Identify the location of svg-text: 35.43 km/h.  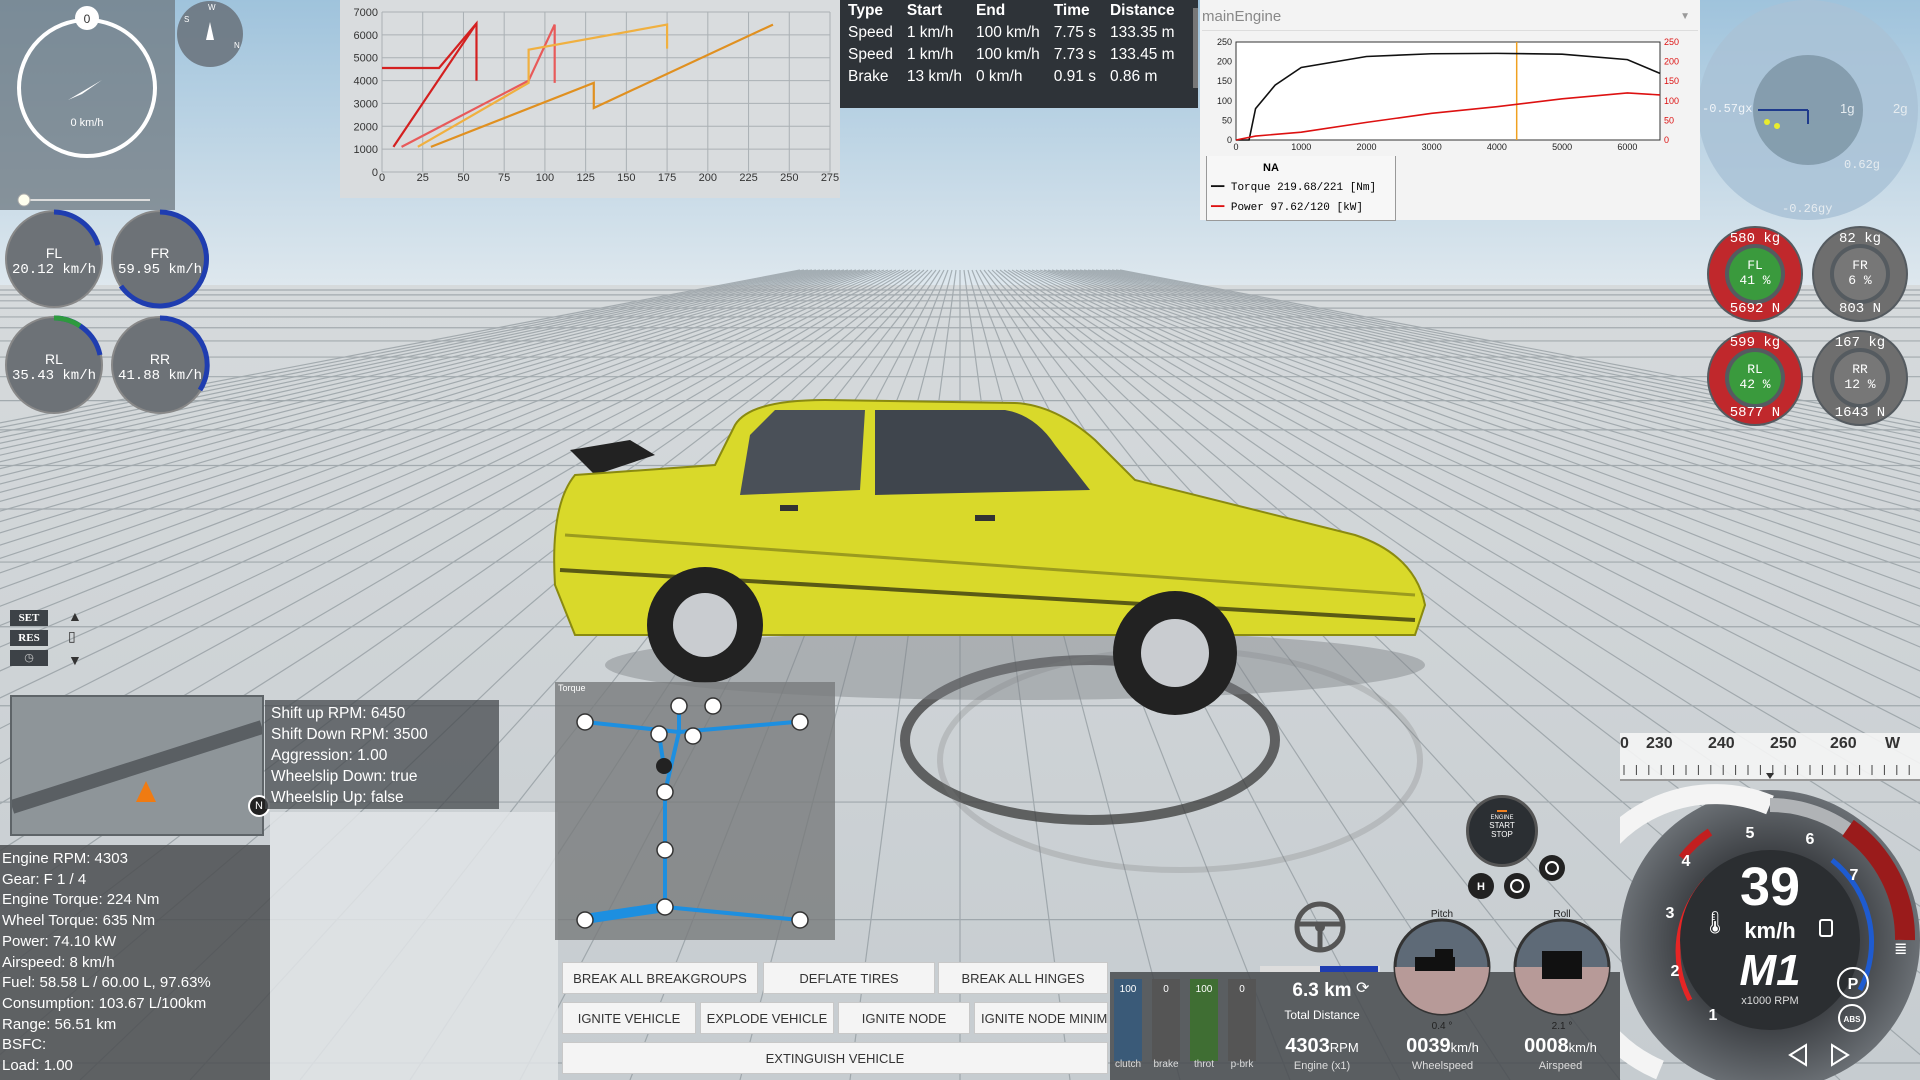
(54, 376).